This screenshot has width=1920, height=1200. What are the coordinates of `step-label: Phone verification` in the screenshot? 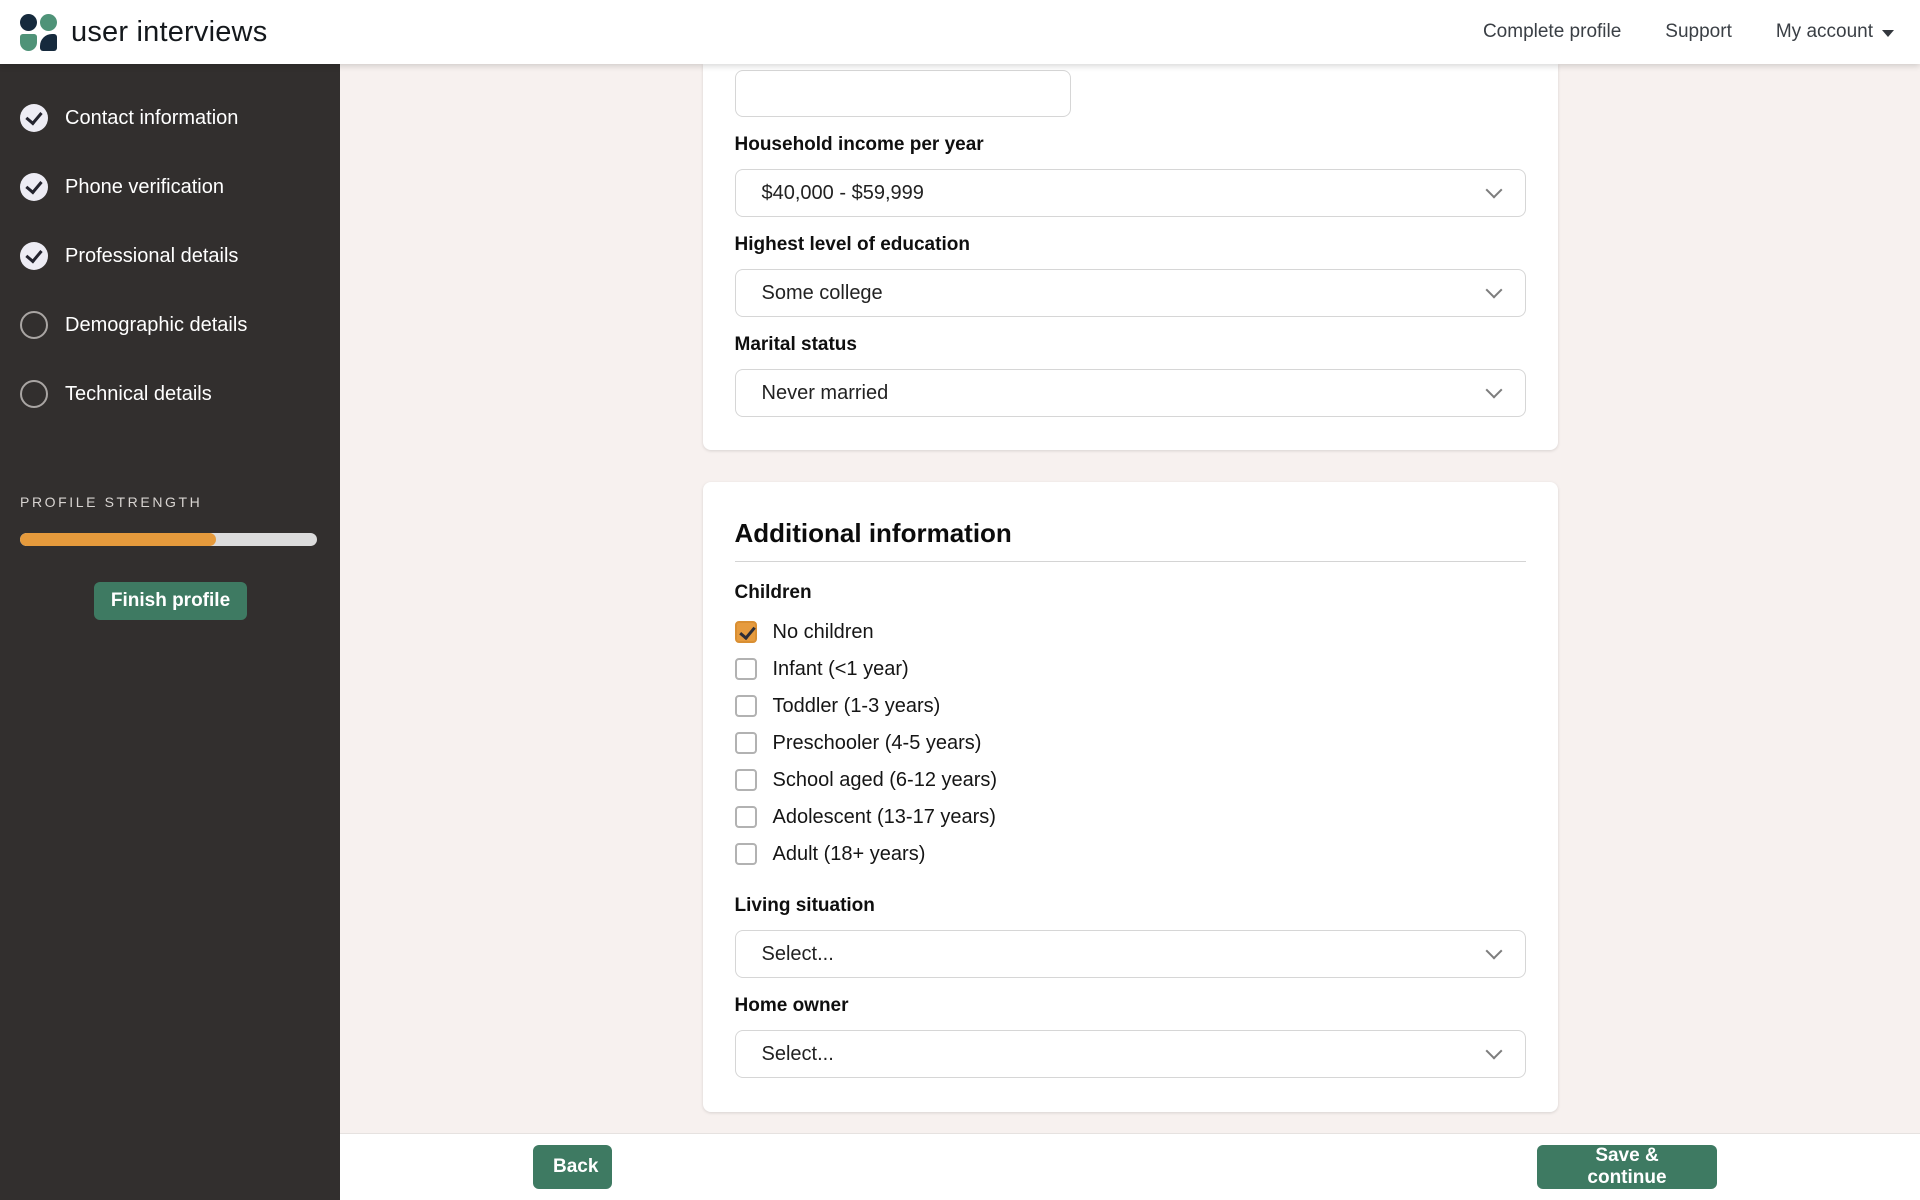 It's located at (144, 186).